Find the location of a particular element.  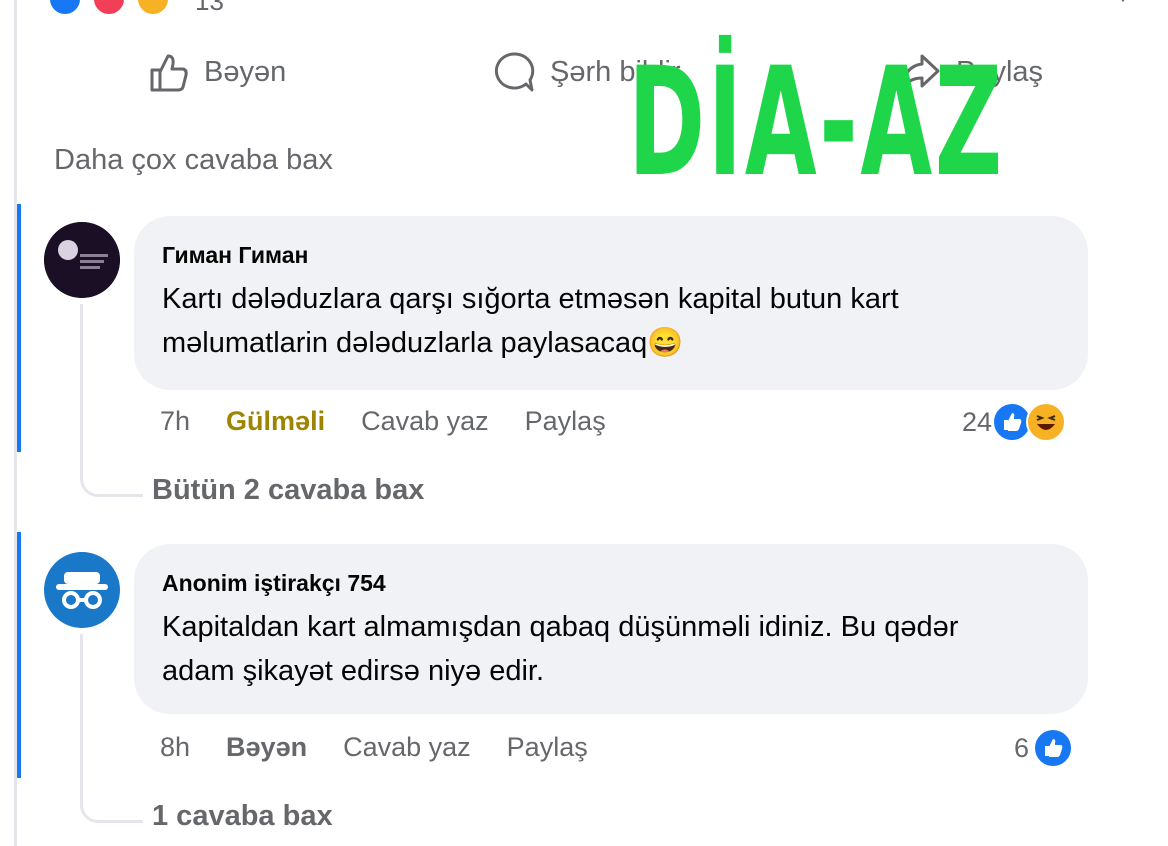

reaction-count-number: 6 is located at coordinates (1022, 747).